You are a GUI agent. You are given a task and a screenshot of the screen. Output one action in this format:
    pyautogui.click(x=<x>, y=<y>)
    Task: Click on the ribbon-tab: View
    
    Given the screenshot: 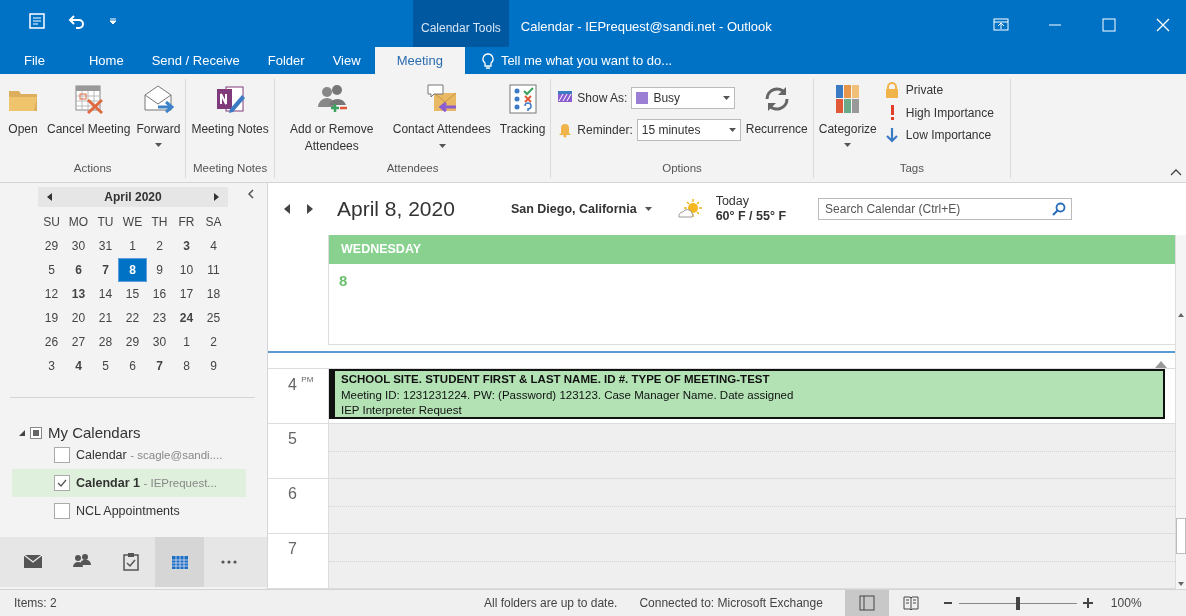 What is the action you would take?
    pyautogui.click(x=346, y=60)
    